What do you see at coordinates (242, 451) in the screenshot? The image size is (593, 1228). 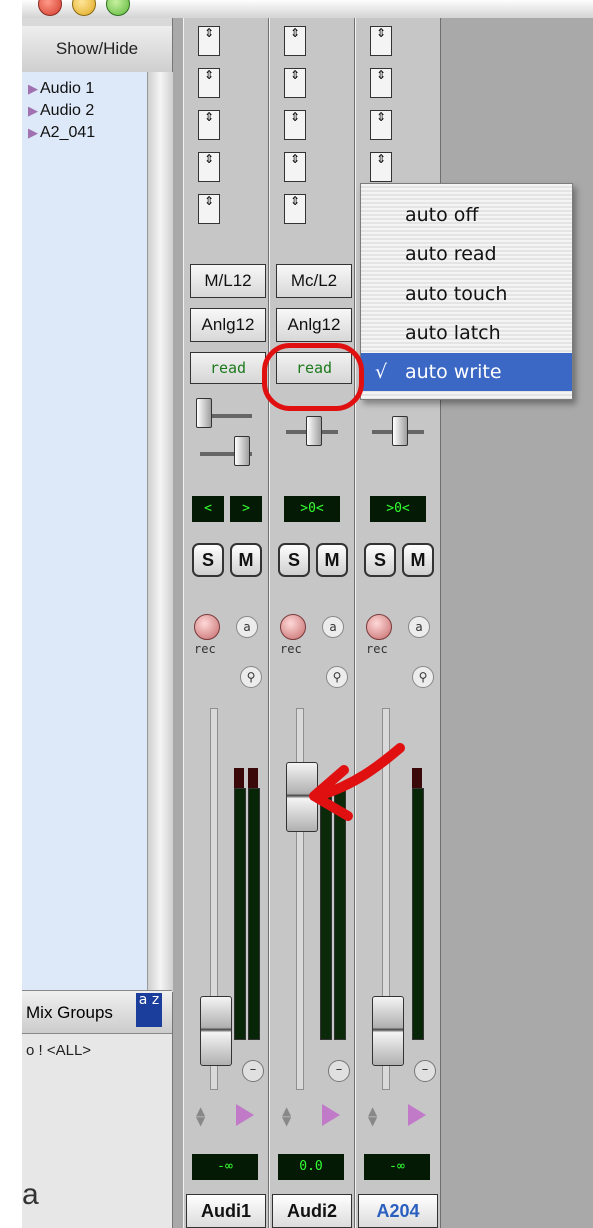 I see `pan-knob-right` at bounding box center [242, 451].